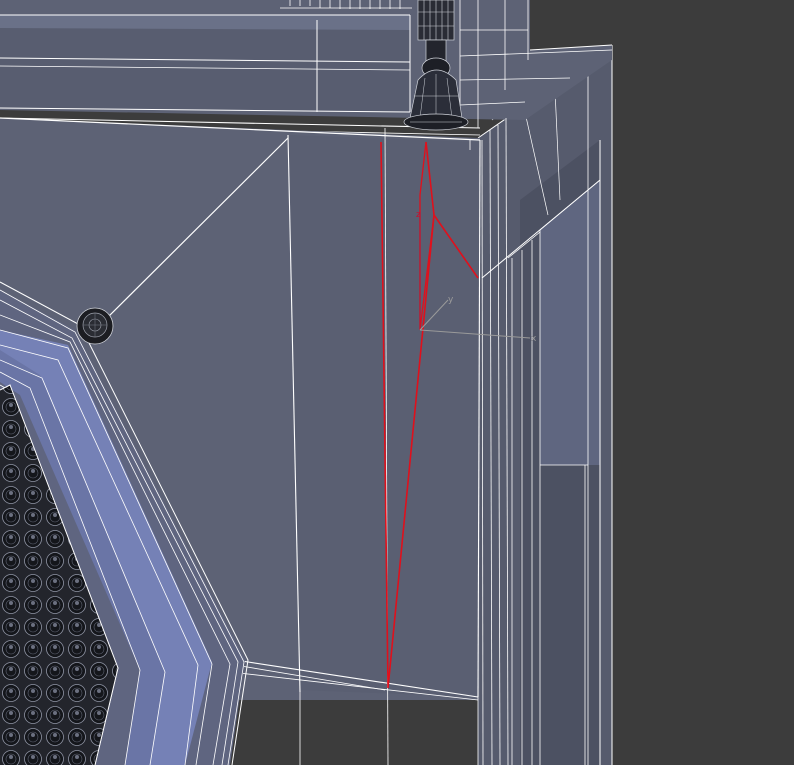 The width and height of the screenshot is (794, 765). Describe the element at coordinates (451, 300) in the screenshot. I see `gizmo-y-label: y` at that location.